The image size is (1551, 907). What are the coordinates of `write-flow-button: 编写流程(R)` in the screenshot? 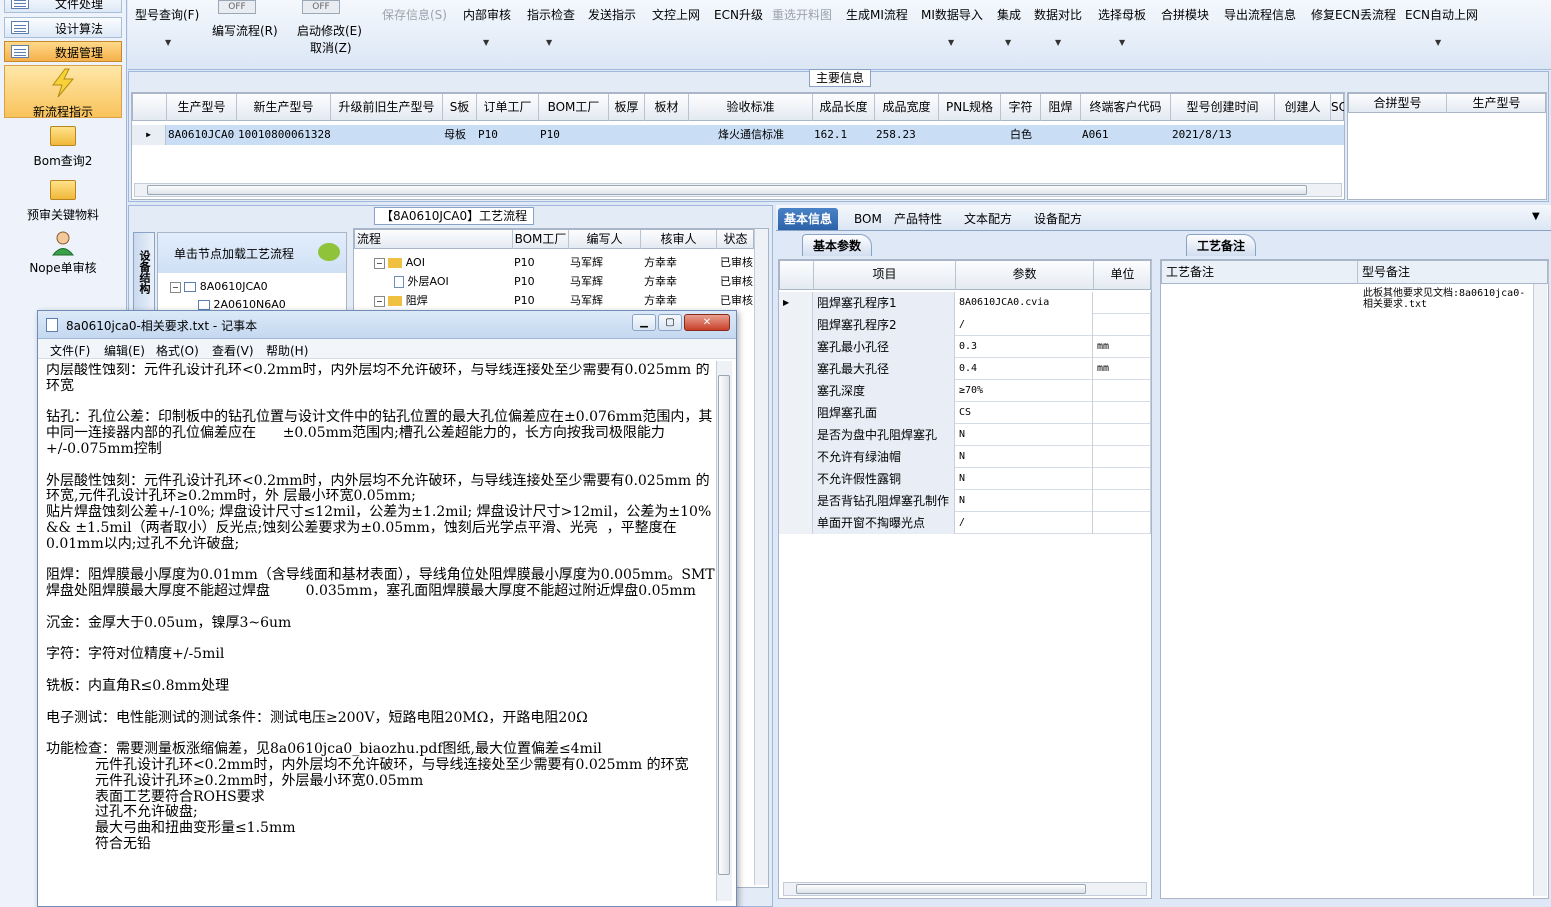 It's located at (245, 30).